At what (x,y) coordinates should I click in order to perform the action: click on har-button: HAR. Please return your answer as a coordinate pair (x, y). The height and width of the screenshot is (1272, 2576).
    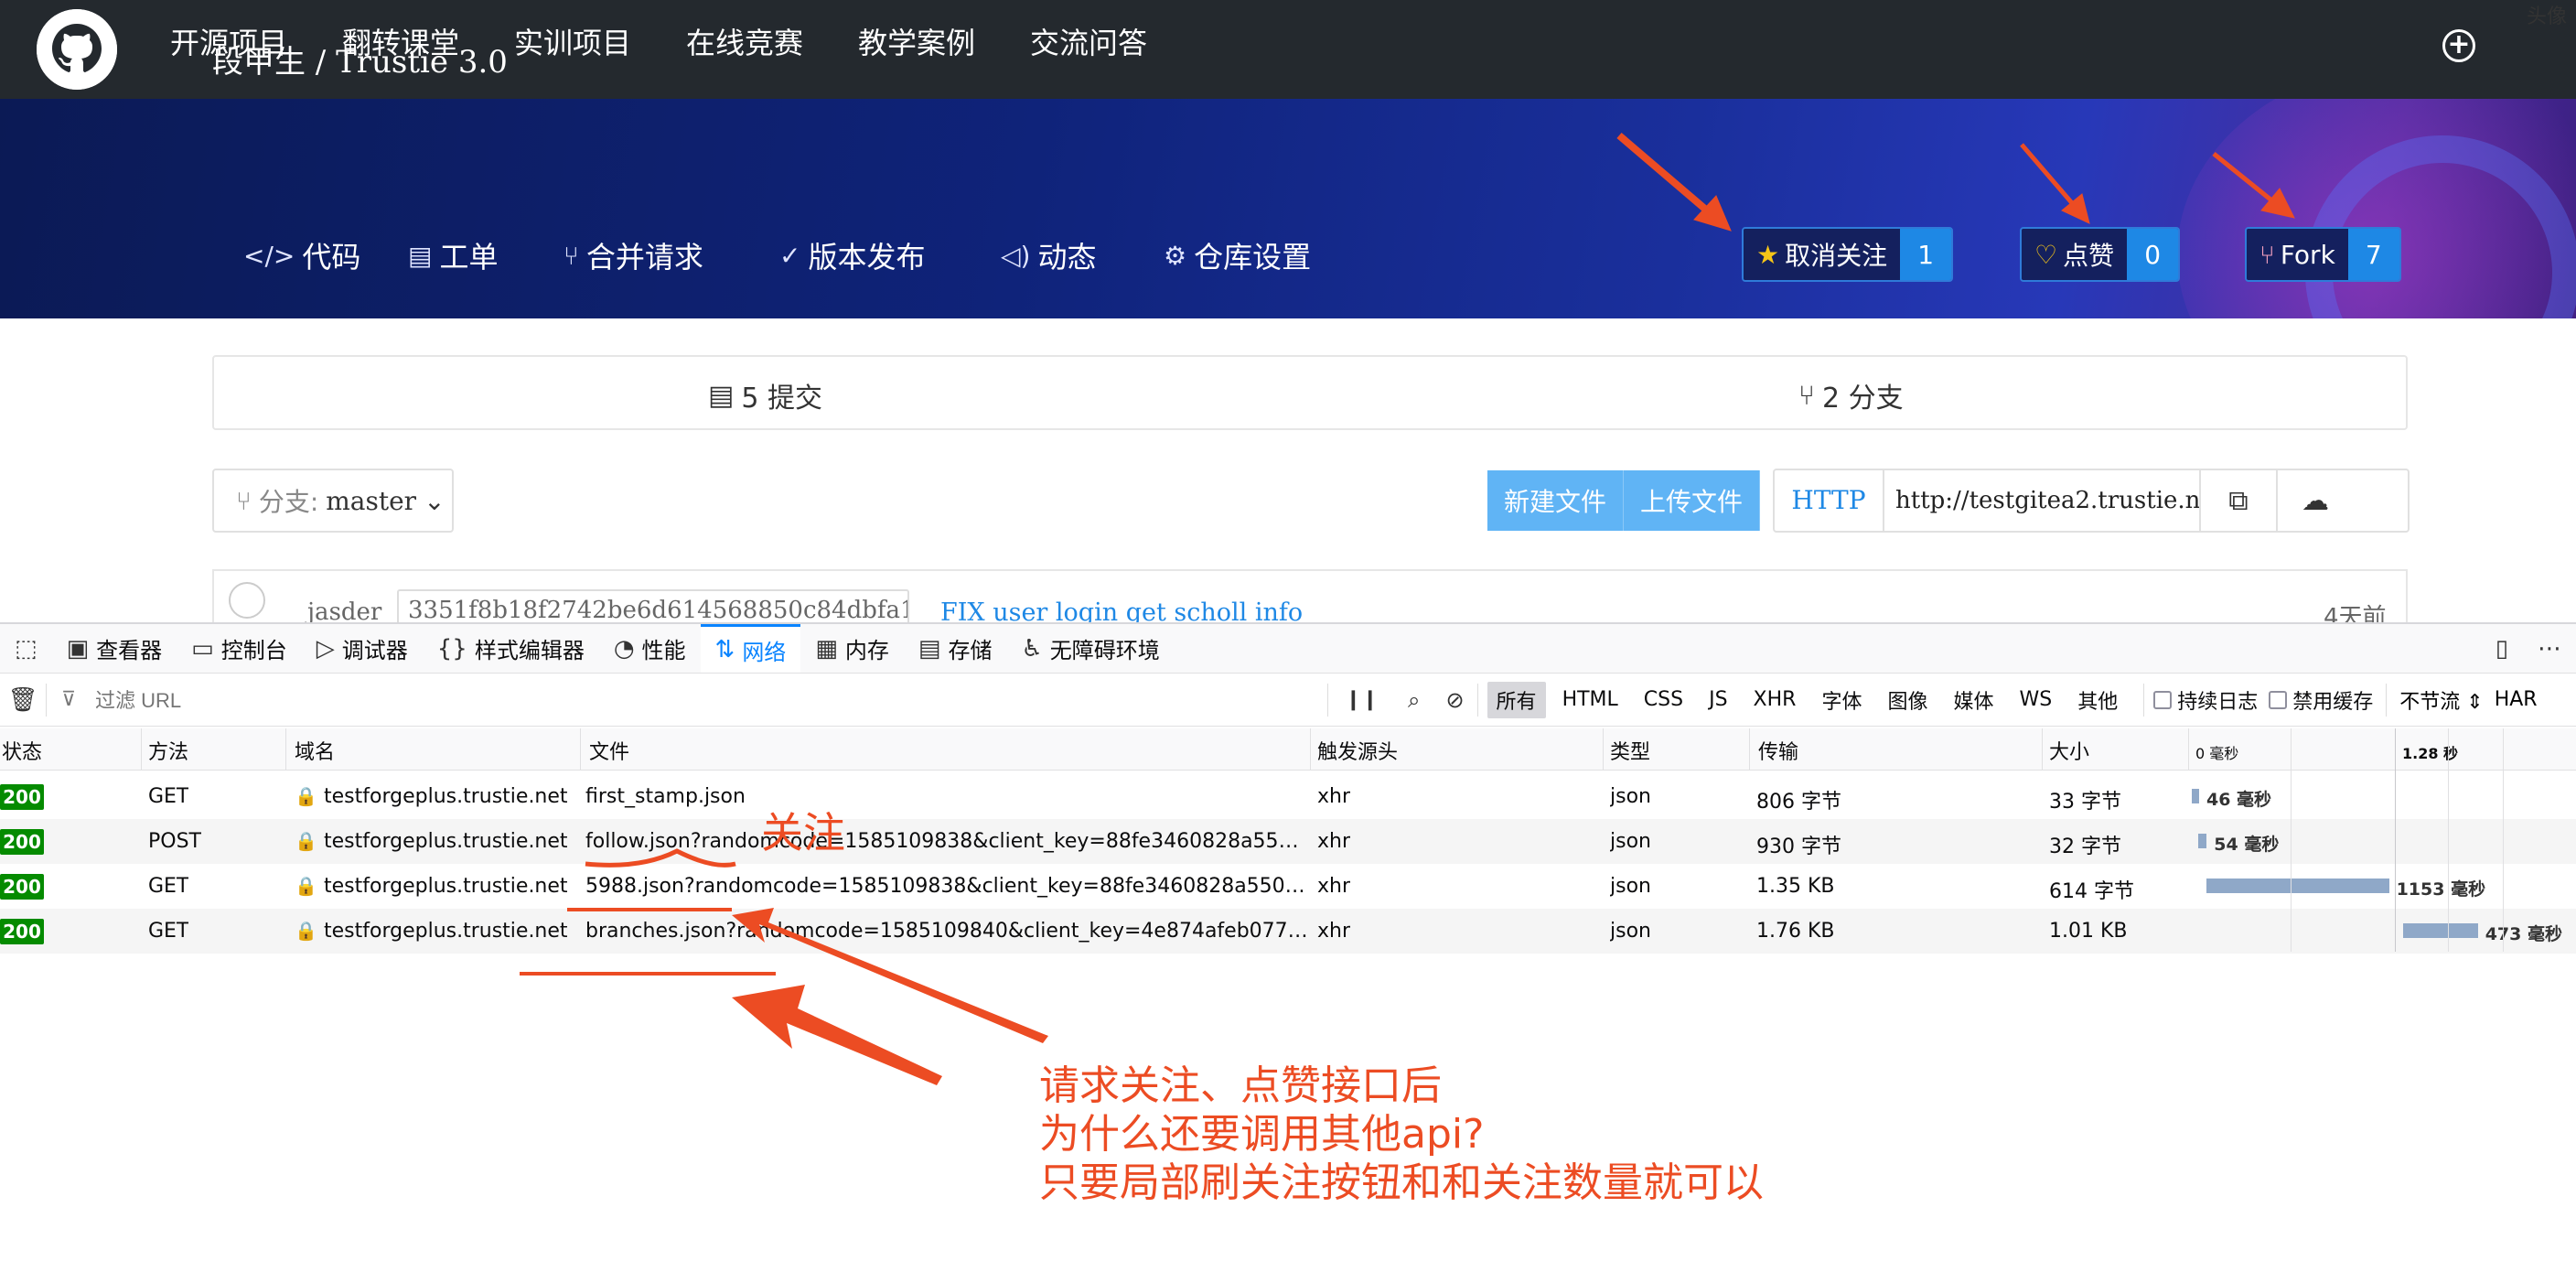
    Looking at the image, I should click on (2516, 699).